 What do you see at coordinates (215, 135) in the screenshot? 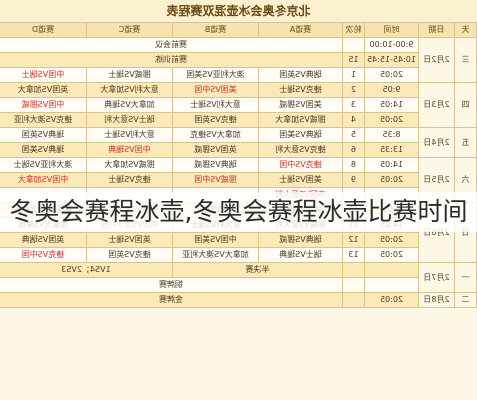
I see `sheet-b-match: 加拿大VS捷克` at bounding box center [215, 135].